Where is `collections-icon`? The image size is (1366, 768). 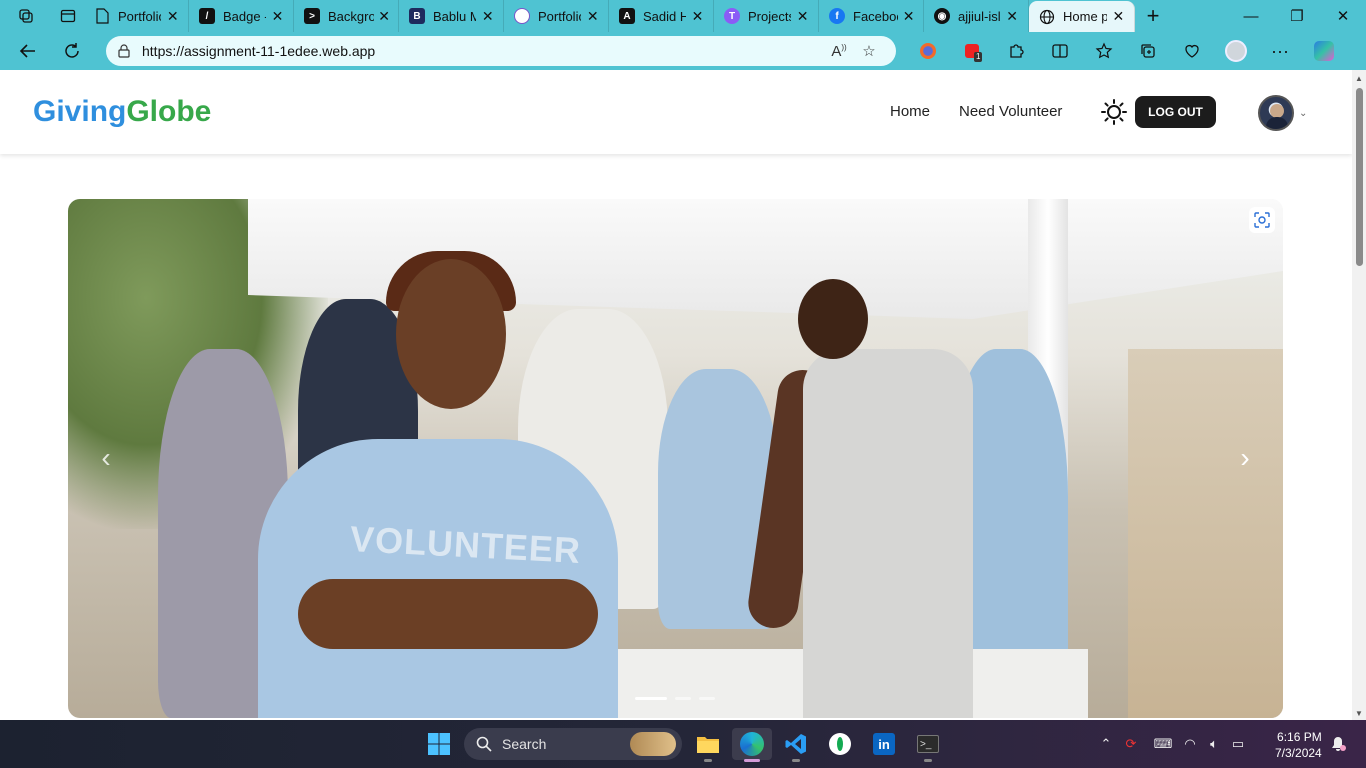 collections-icon is located at coordinates (1148, 51).